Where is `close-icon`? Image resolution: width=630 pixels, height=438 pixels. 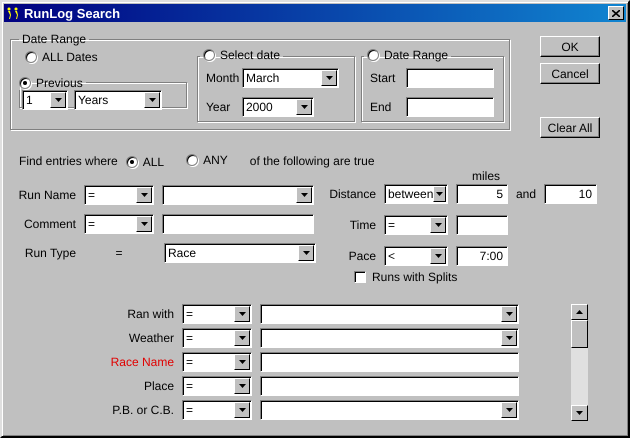 close-icon is located at coordinates (616, 13).